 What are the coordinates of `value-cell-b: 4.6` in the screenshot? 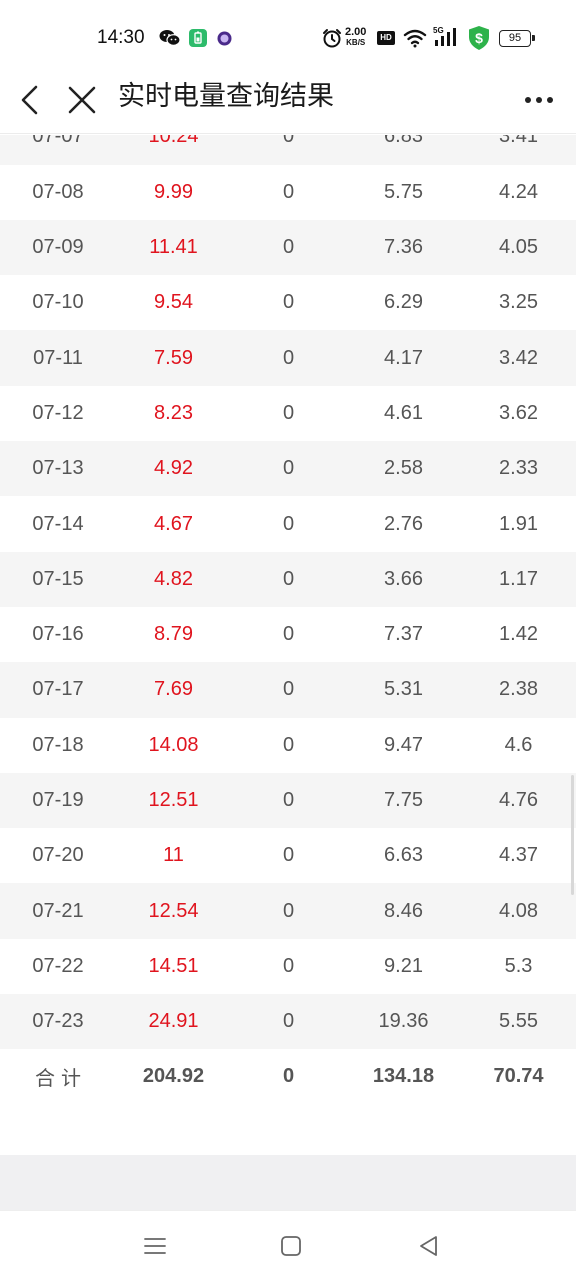 It's located at (518, 744).